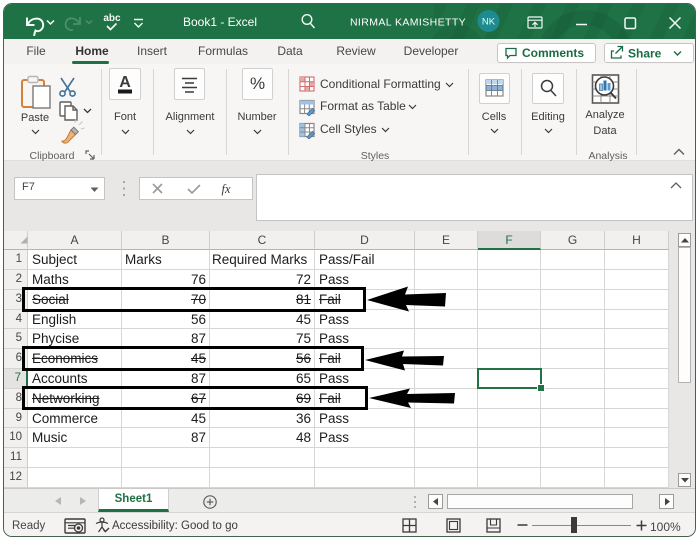  What do you see at coordinates (408, 23) in the screenshot?
I see `svg-text: NIRMAL KAMISHETTY` at bounding box center [408, 23].